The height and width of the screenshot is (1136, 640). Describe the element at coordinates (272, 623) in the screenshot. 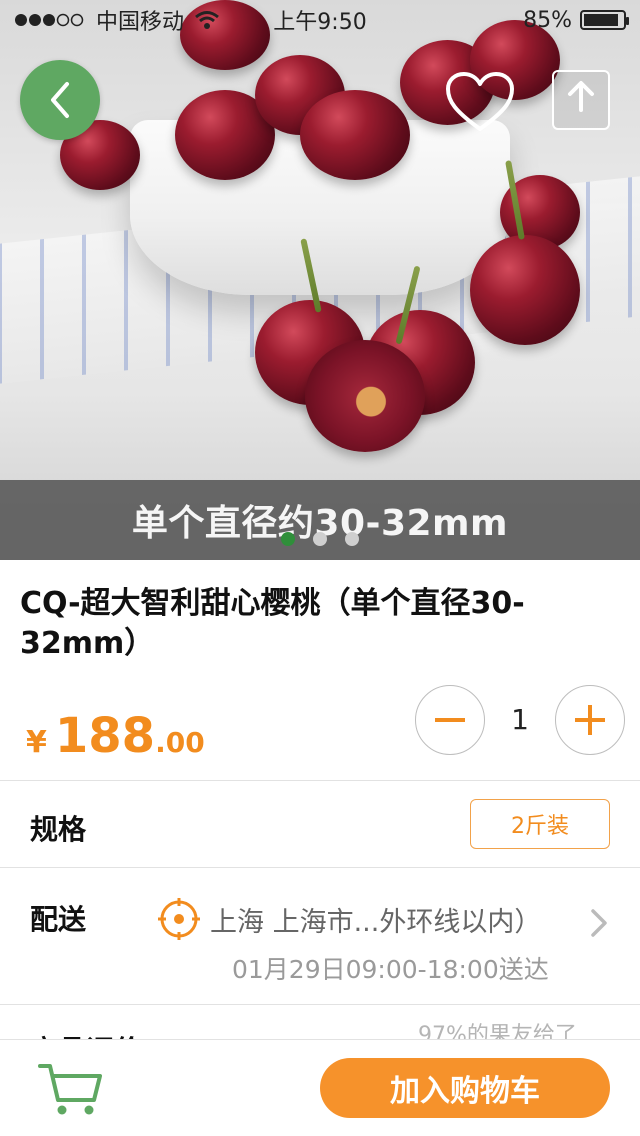

I see `product-title: CQ-超大智利甜心樱桃（单个直径30-32mm）` at that location.